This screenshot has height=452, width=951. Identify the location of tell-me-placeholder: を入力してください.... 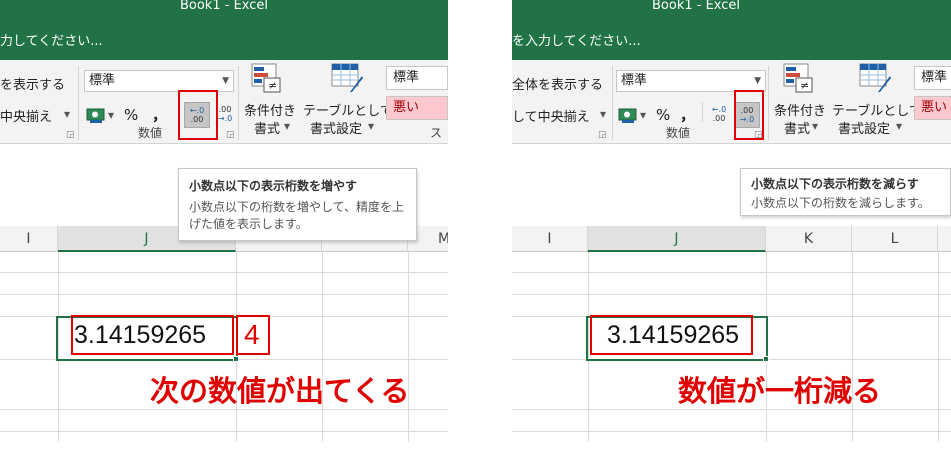
(576, 41).